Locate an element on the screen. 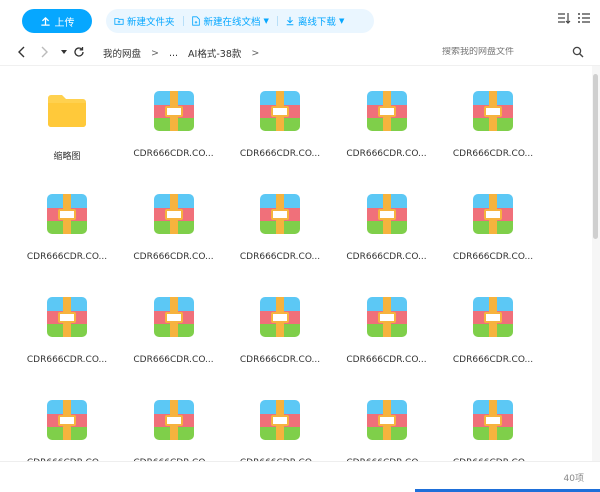 The width and height of the screenshot is (600, 492). offline-download-button: 离线下载 ▼ is located at coordinates (314, 21).